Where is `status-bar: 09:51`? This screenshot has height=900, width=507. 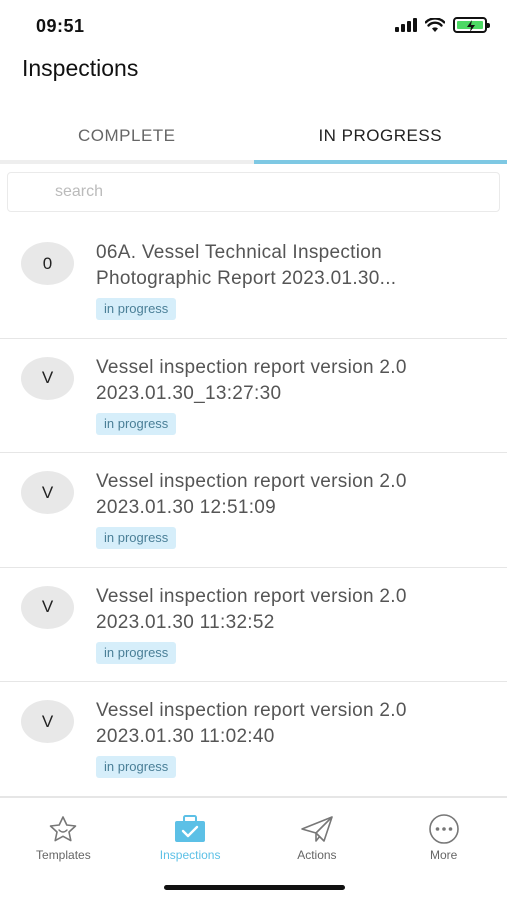 status-bar: 09:51 is located at coordinates (253, 25).